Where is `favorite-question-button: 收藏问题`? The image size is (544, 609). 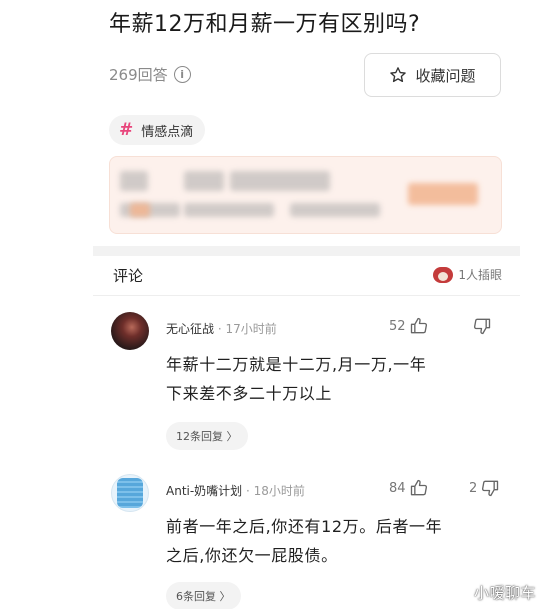
favorite-question-button: 收藏问题 is located at coordinates (432, 75).